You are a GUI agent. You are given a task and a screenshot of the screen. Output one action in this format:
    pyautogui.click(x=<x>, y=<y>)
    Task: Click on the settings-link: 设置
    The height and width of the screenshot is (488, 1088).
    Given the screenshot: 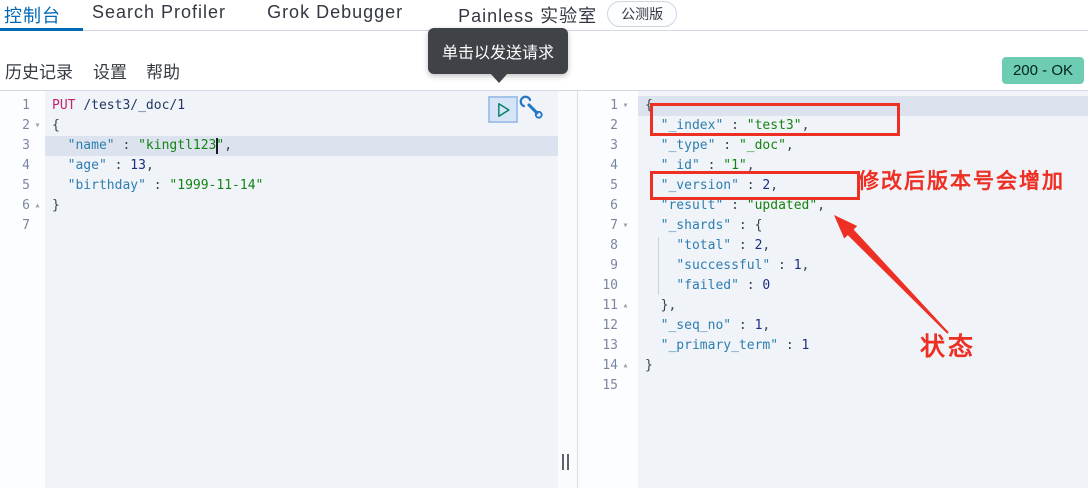 What is the action you would take?
    pyautogui.click(x=110, y=70)
    